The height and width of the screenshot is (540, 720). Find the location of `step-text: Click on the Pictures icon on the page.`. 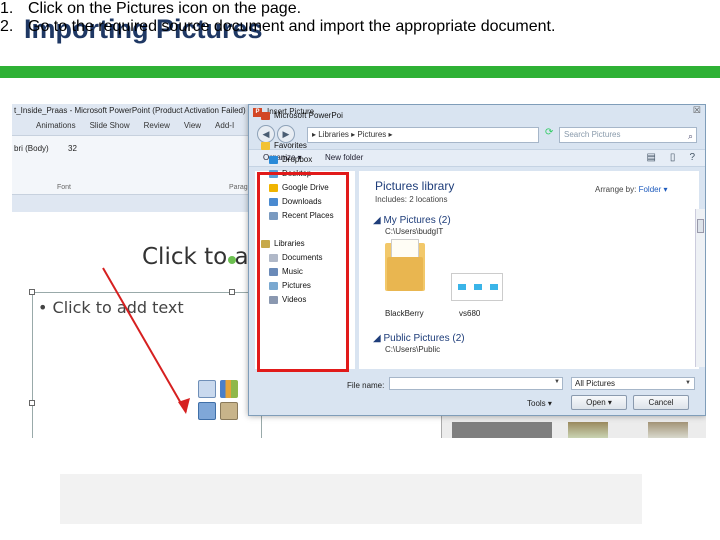

step-text: Click on the Pictures icon on the page. is located at coordinates (165, 8).